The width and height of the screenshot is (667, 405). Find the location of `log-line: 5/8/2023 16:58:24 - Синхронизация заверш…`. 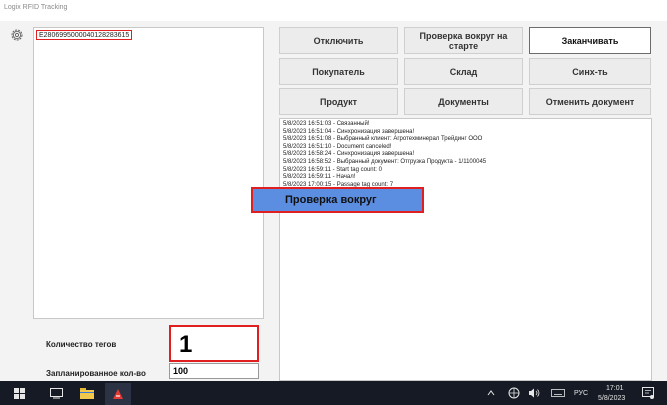

log-line: 5/8/2023 16:58:24 - Синхронизация заверш… is located at coordinates (349, 154).